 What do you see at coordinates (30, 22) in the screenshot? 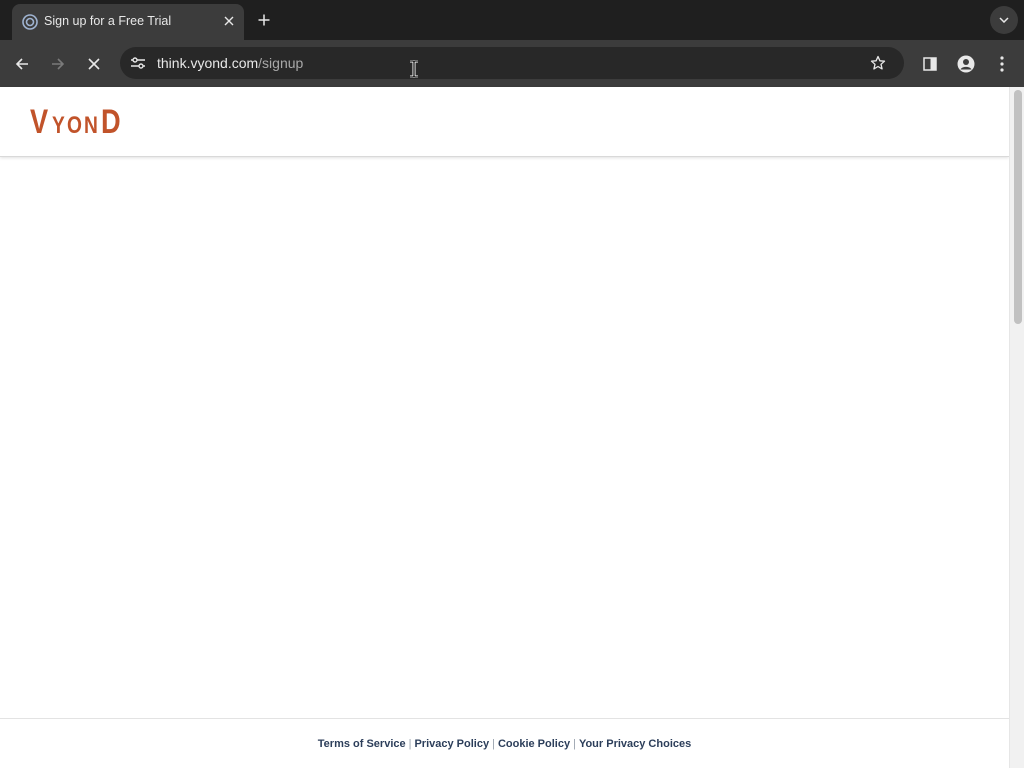
I see `vyond-favicon-icon` at bounding box center [30, 22].